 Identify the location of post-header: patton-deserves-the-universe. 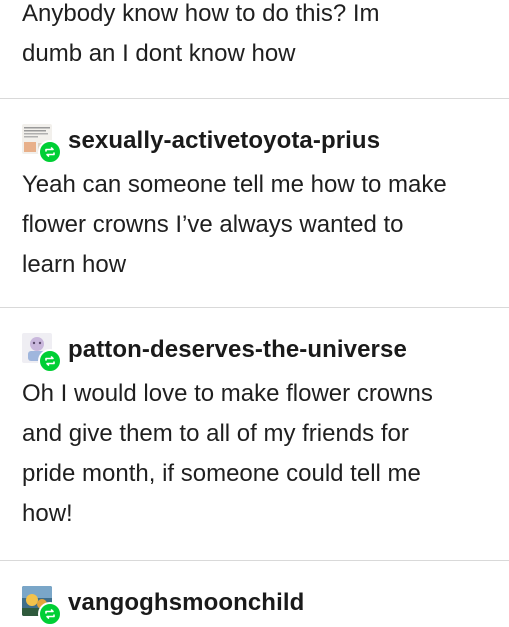
(258, 351).